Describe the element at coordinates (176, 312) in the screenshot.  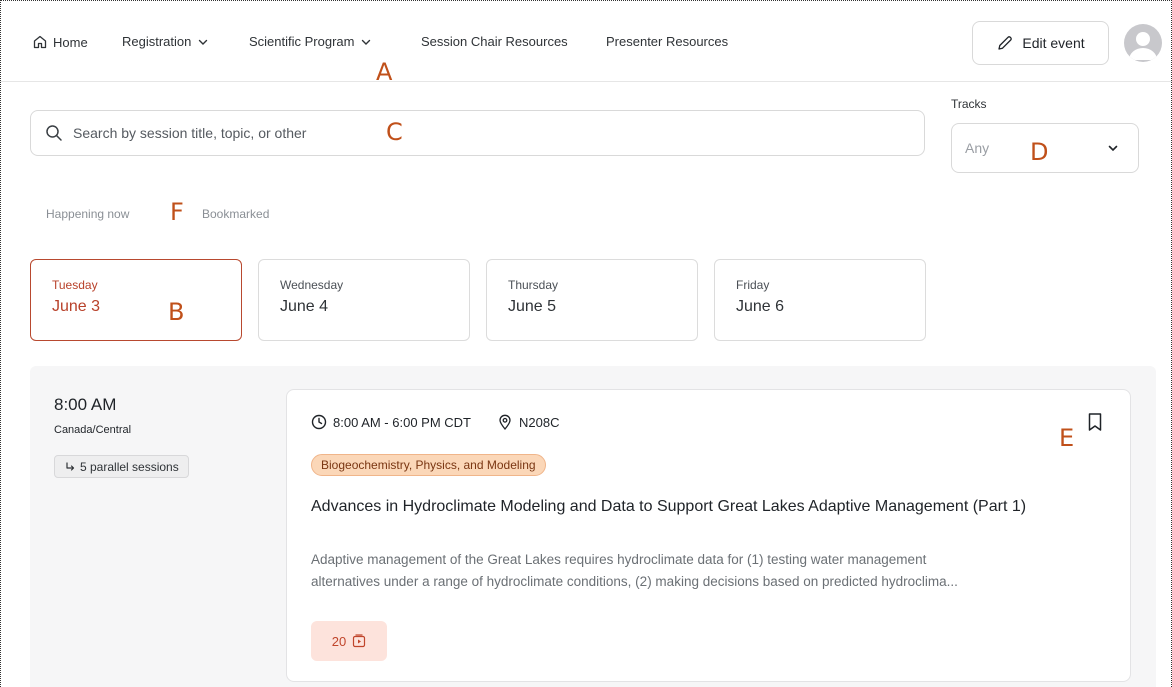
I see `marker-b: B` at that location.